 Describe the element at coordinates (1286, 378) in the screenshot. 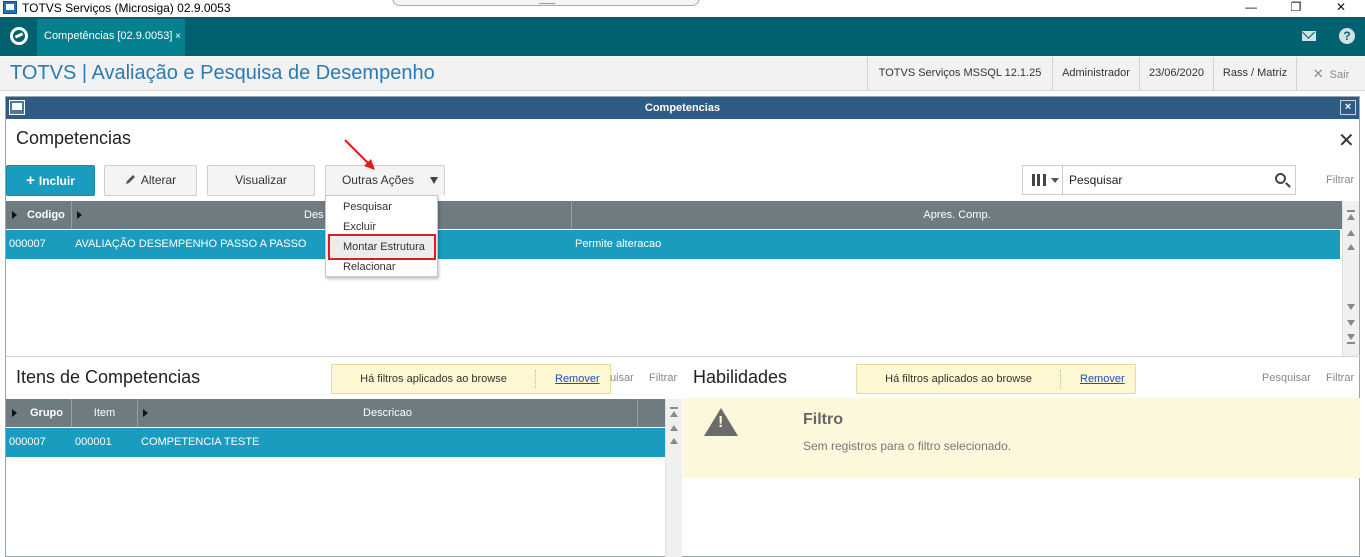

I see `habilidades-search-link: Pesquisar` at that location.